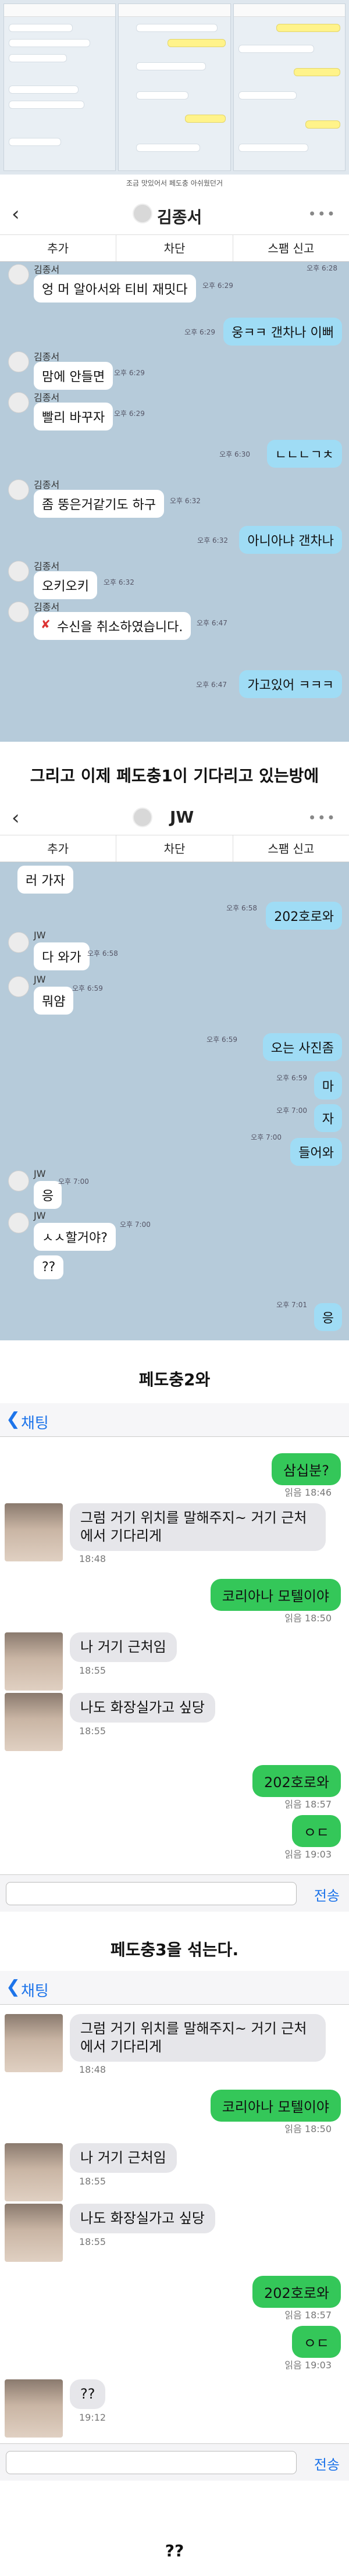 The height and width of the screenshot is (2576, 349). What do you see at coordinates (174, 1380) in the screenshot?
I see `caption-3: 페도충2와` at bounding box center [174, 1380].